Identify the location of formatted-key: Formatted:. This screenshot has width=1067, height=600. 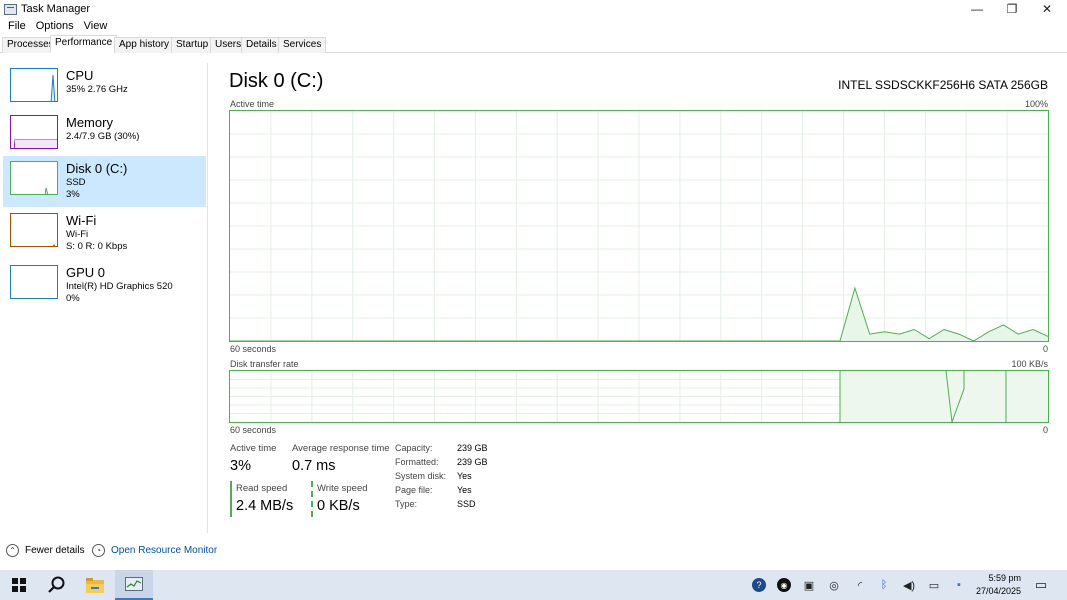
(417, 462).